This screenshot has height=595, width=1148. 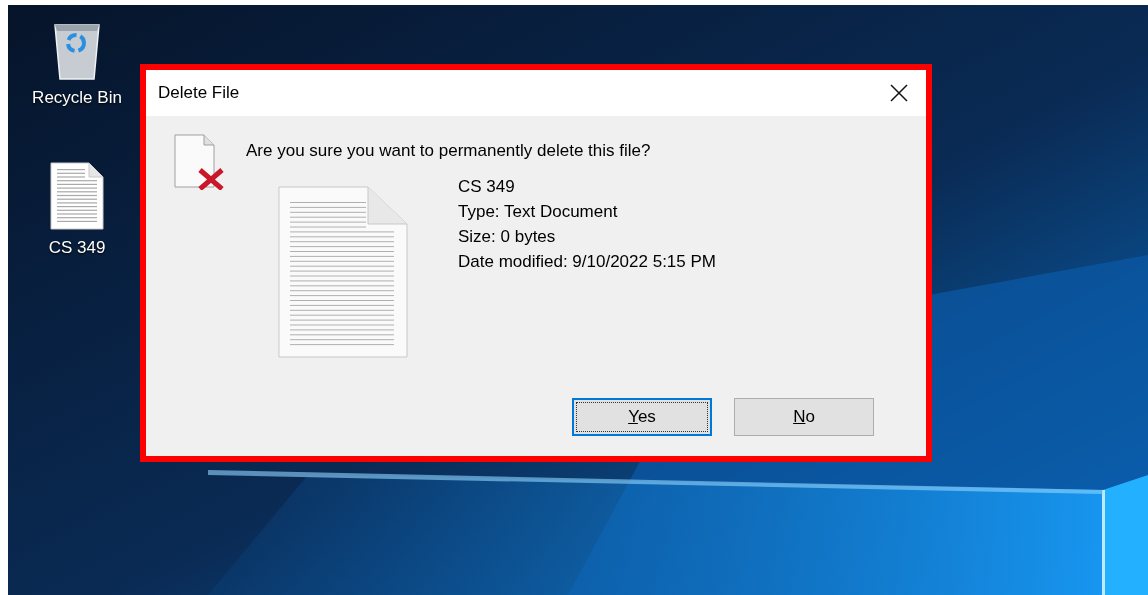 I want to click on dialog-button: Yes, so click(x=642, y=417).